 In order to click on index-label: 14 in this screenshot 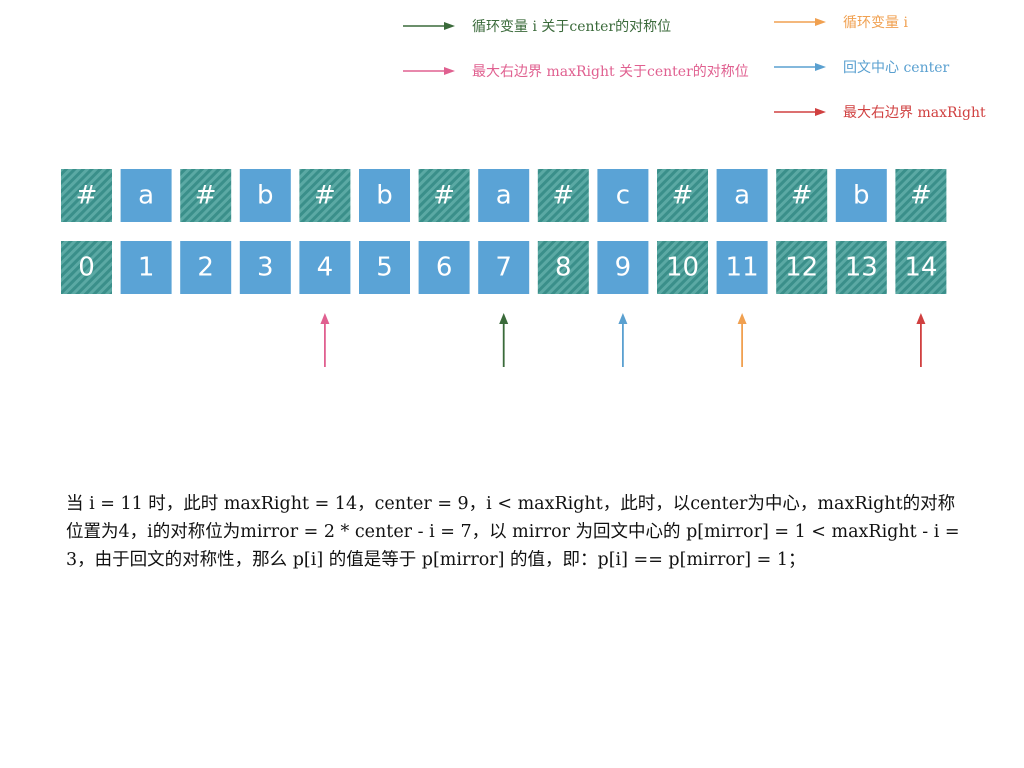, I will do `click(920, 268)`.